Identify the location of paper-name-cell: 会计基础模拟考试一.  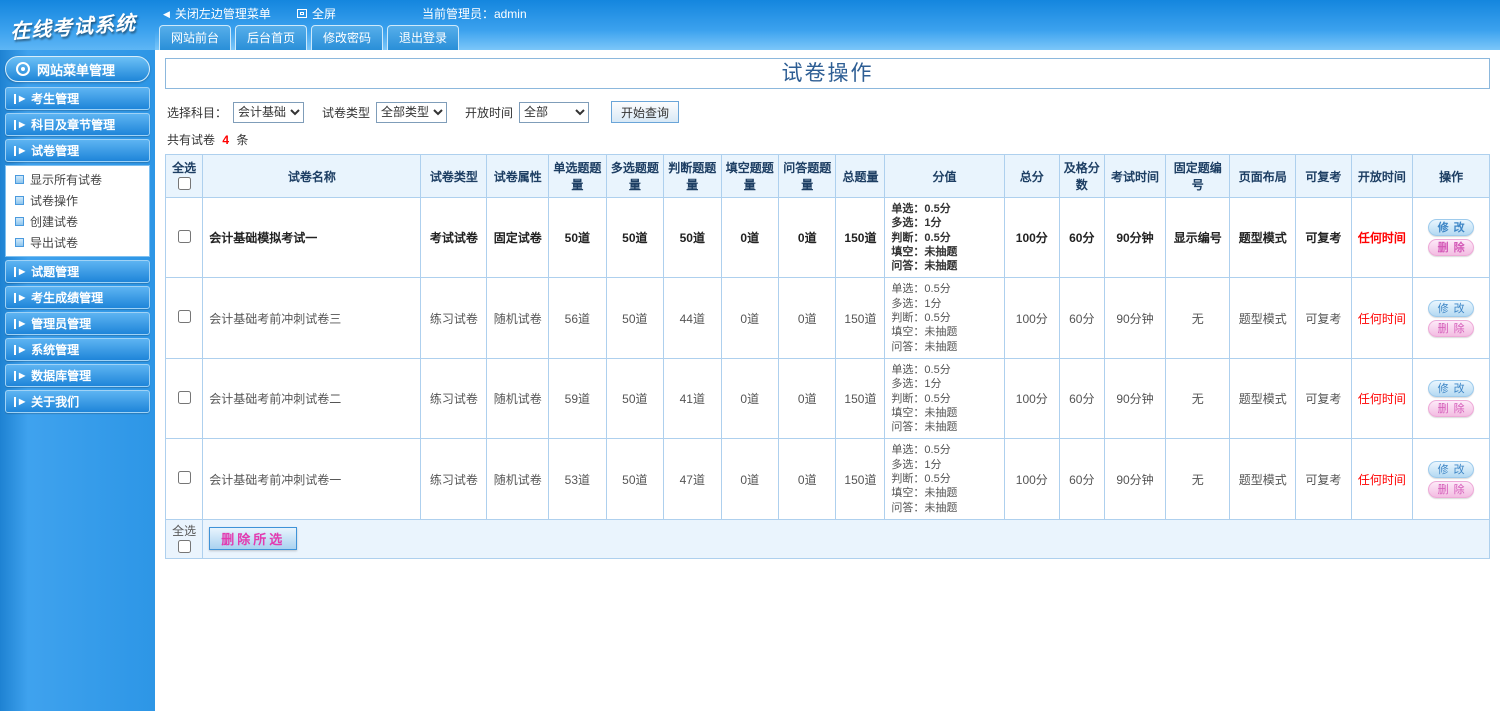
(312, 237).